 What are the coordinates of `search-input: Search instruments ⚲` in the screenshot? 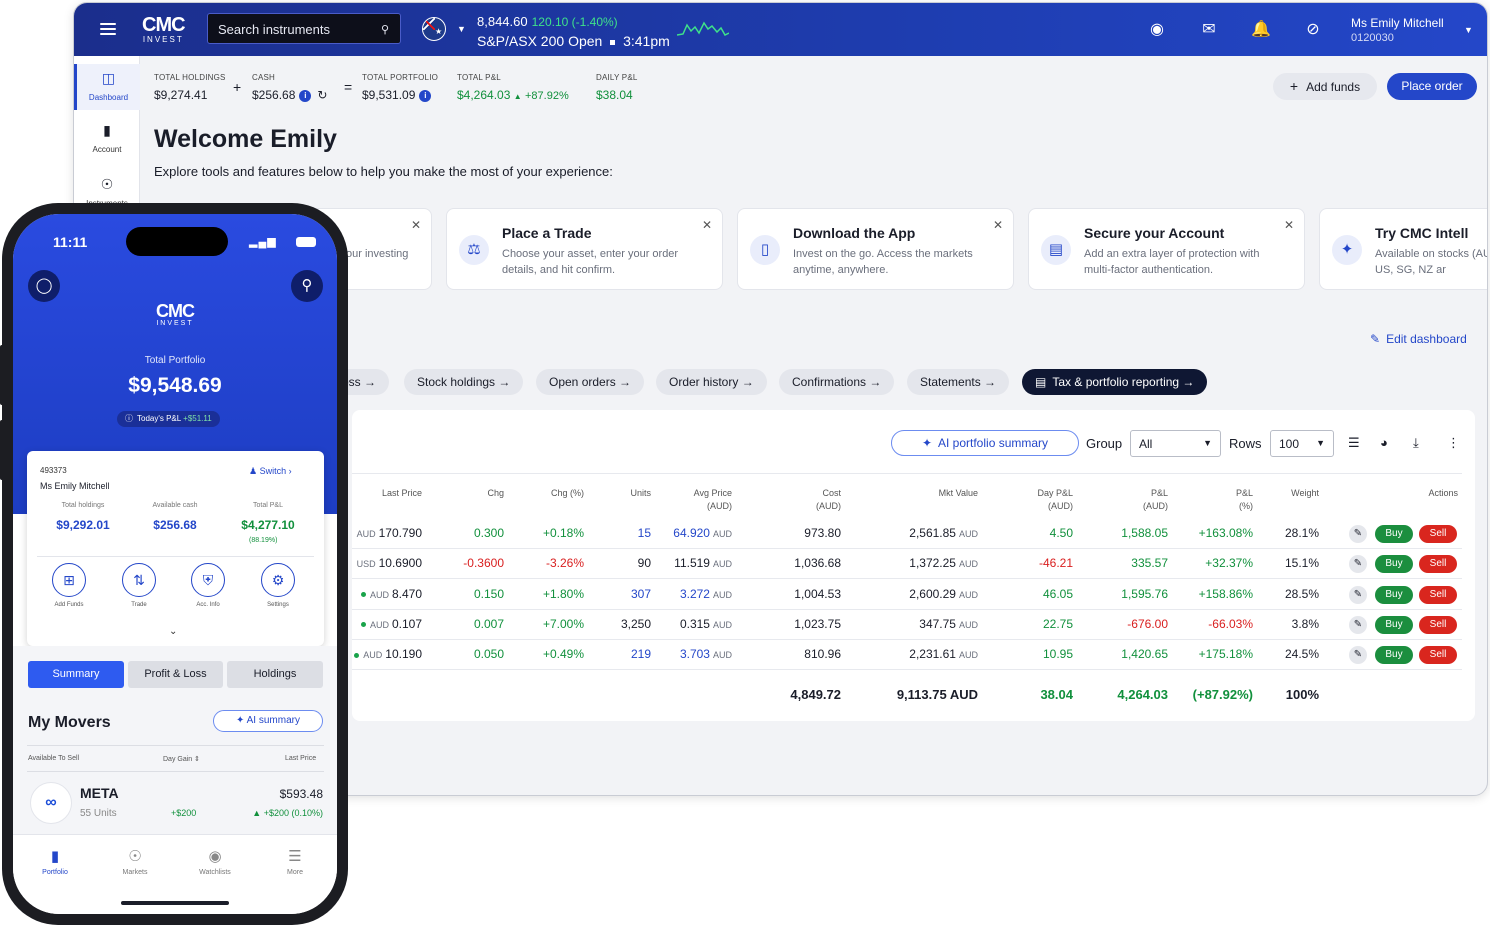 It's located at (304, 28).